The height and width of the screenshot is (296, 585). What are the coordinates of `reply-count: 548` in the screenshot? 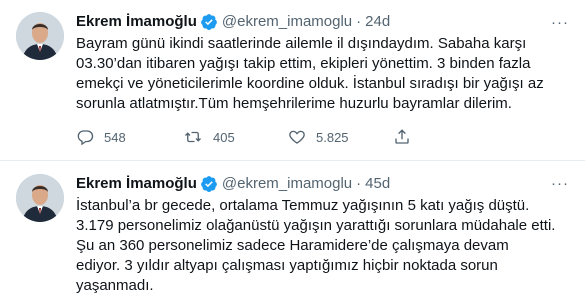 It's located at (115, 137).